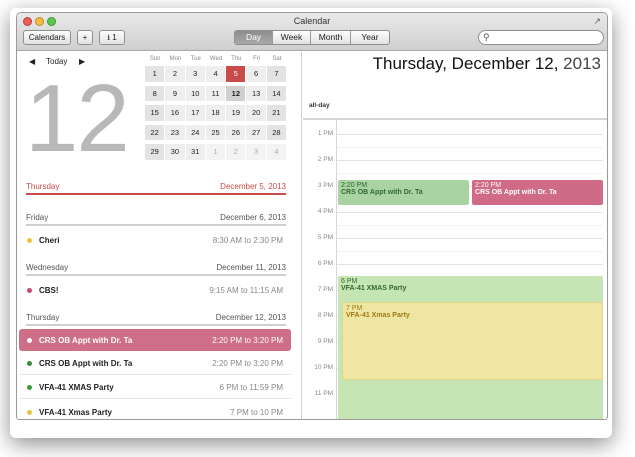 The width and height of the screenshot is (635, 457). I want to click on hour-label: 6 PM, so click(325, 263).